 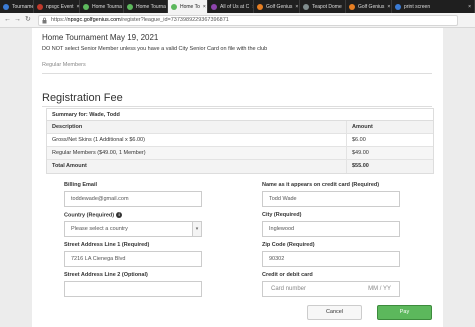 What do you see at coordinates (433, 6) in the screenshot?
I see `browser-tab: print screen ×` at bounding box center [433, 6].